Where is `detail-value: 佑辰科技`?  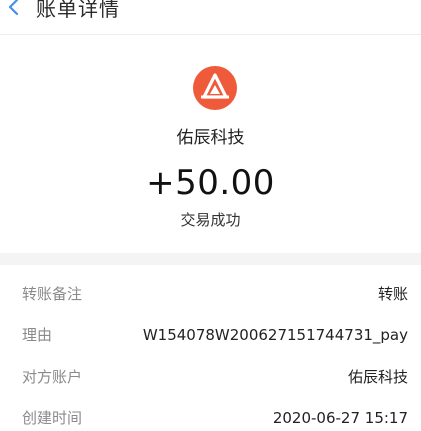
detail-value: 佑辰科技 is located at coordinates (377, 377).